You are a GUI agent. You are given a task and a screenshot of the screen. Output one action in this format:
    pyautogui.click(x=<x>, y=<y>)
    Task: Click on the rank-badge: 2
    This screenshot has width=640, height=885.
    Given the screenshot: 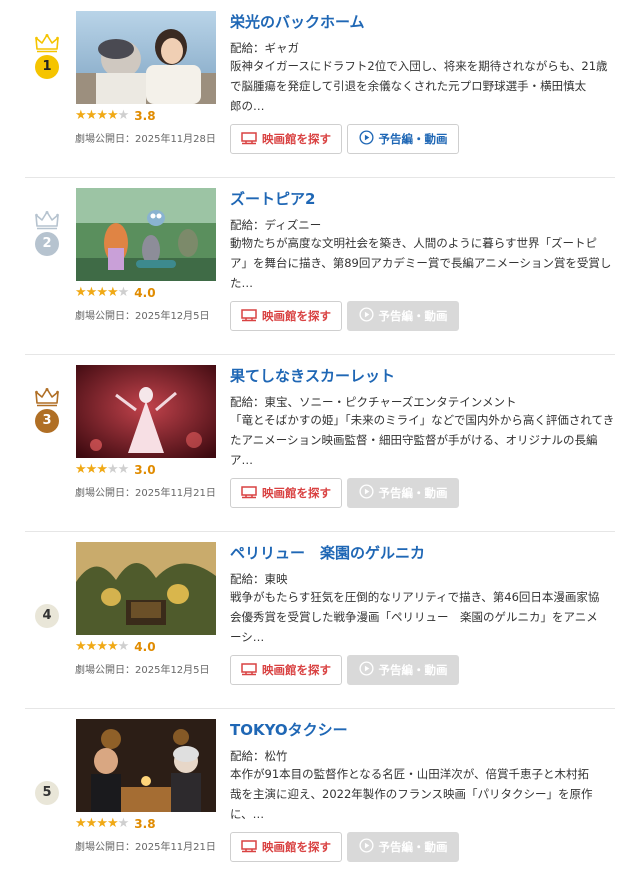 What is the action you would take?
    pyautogui.click(x=47, y=244)
    